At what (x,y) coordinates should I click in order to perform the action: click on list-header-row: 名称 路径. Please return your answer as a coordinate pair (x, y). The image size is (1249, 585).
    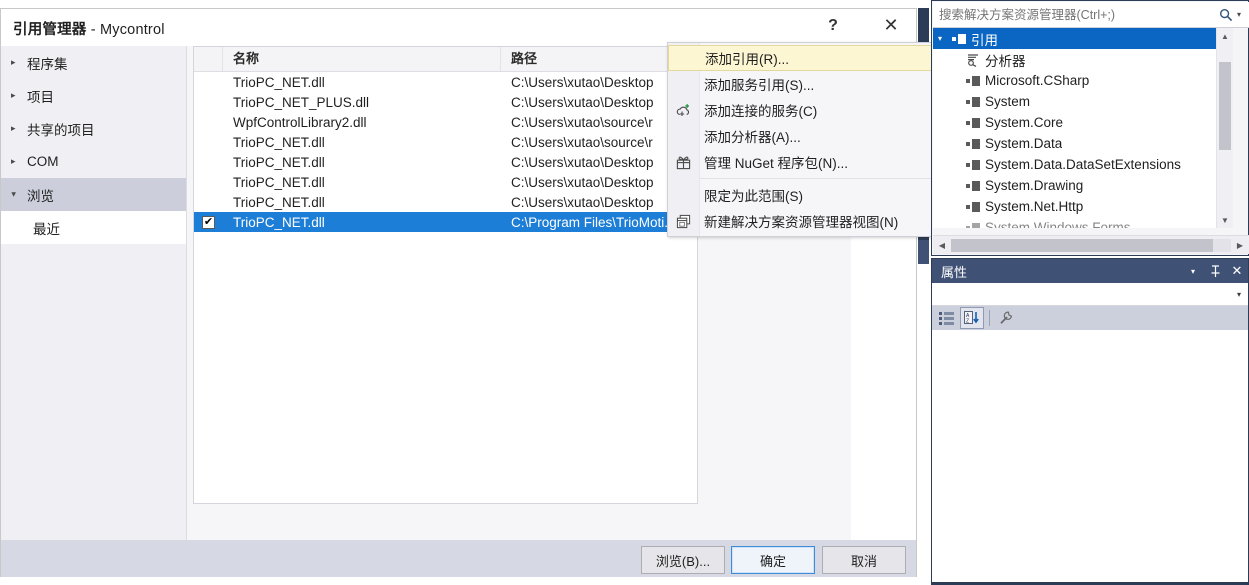
    Looking at the image, I should click on (445, 59).